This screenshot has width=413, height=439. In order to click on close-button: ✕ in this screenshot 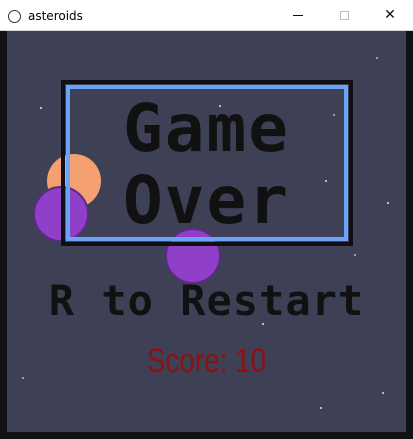, I will do `click(390, 15)`.